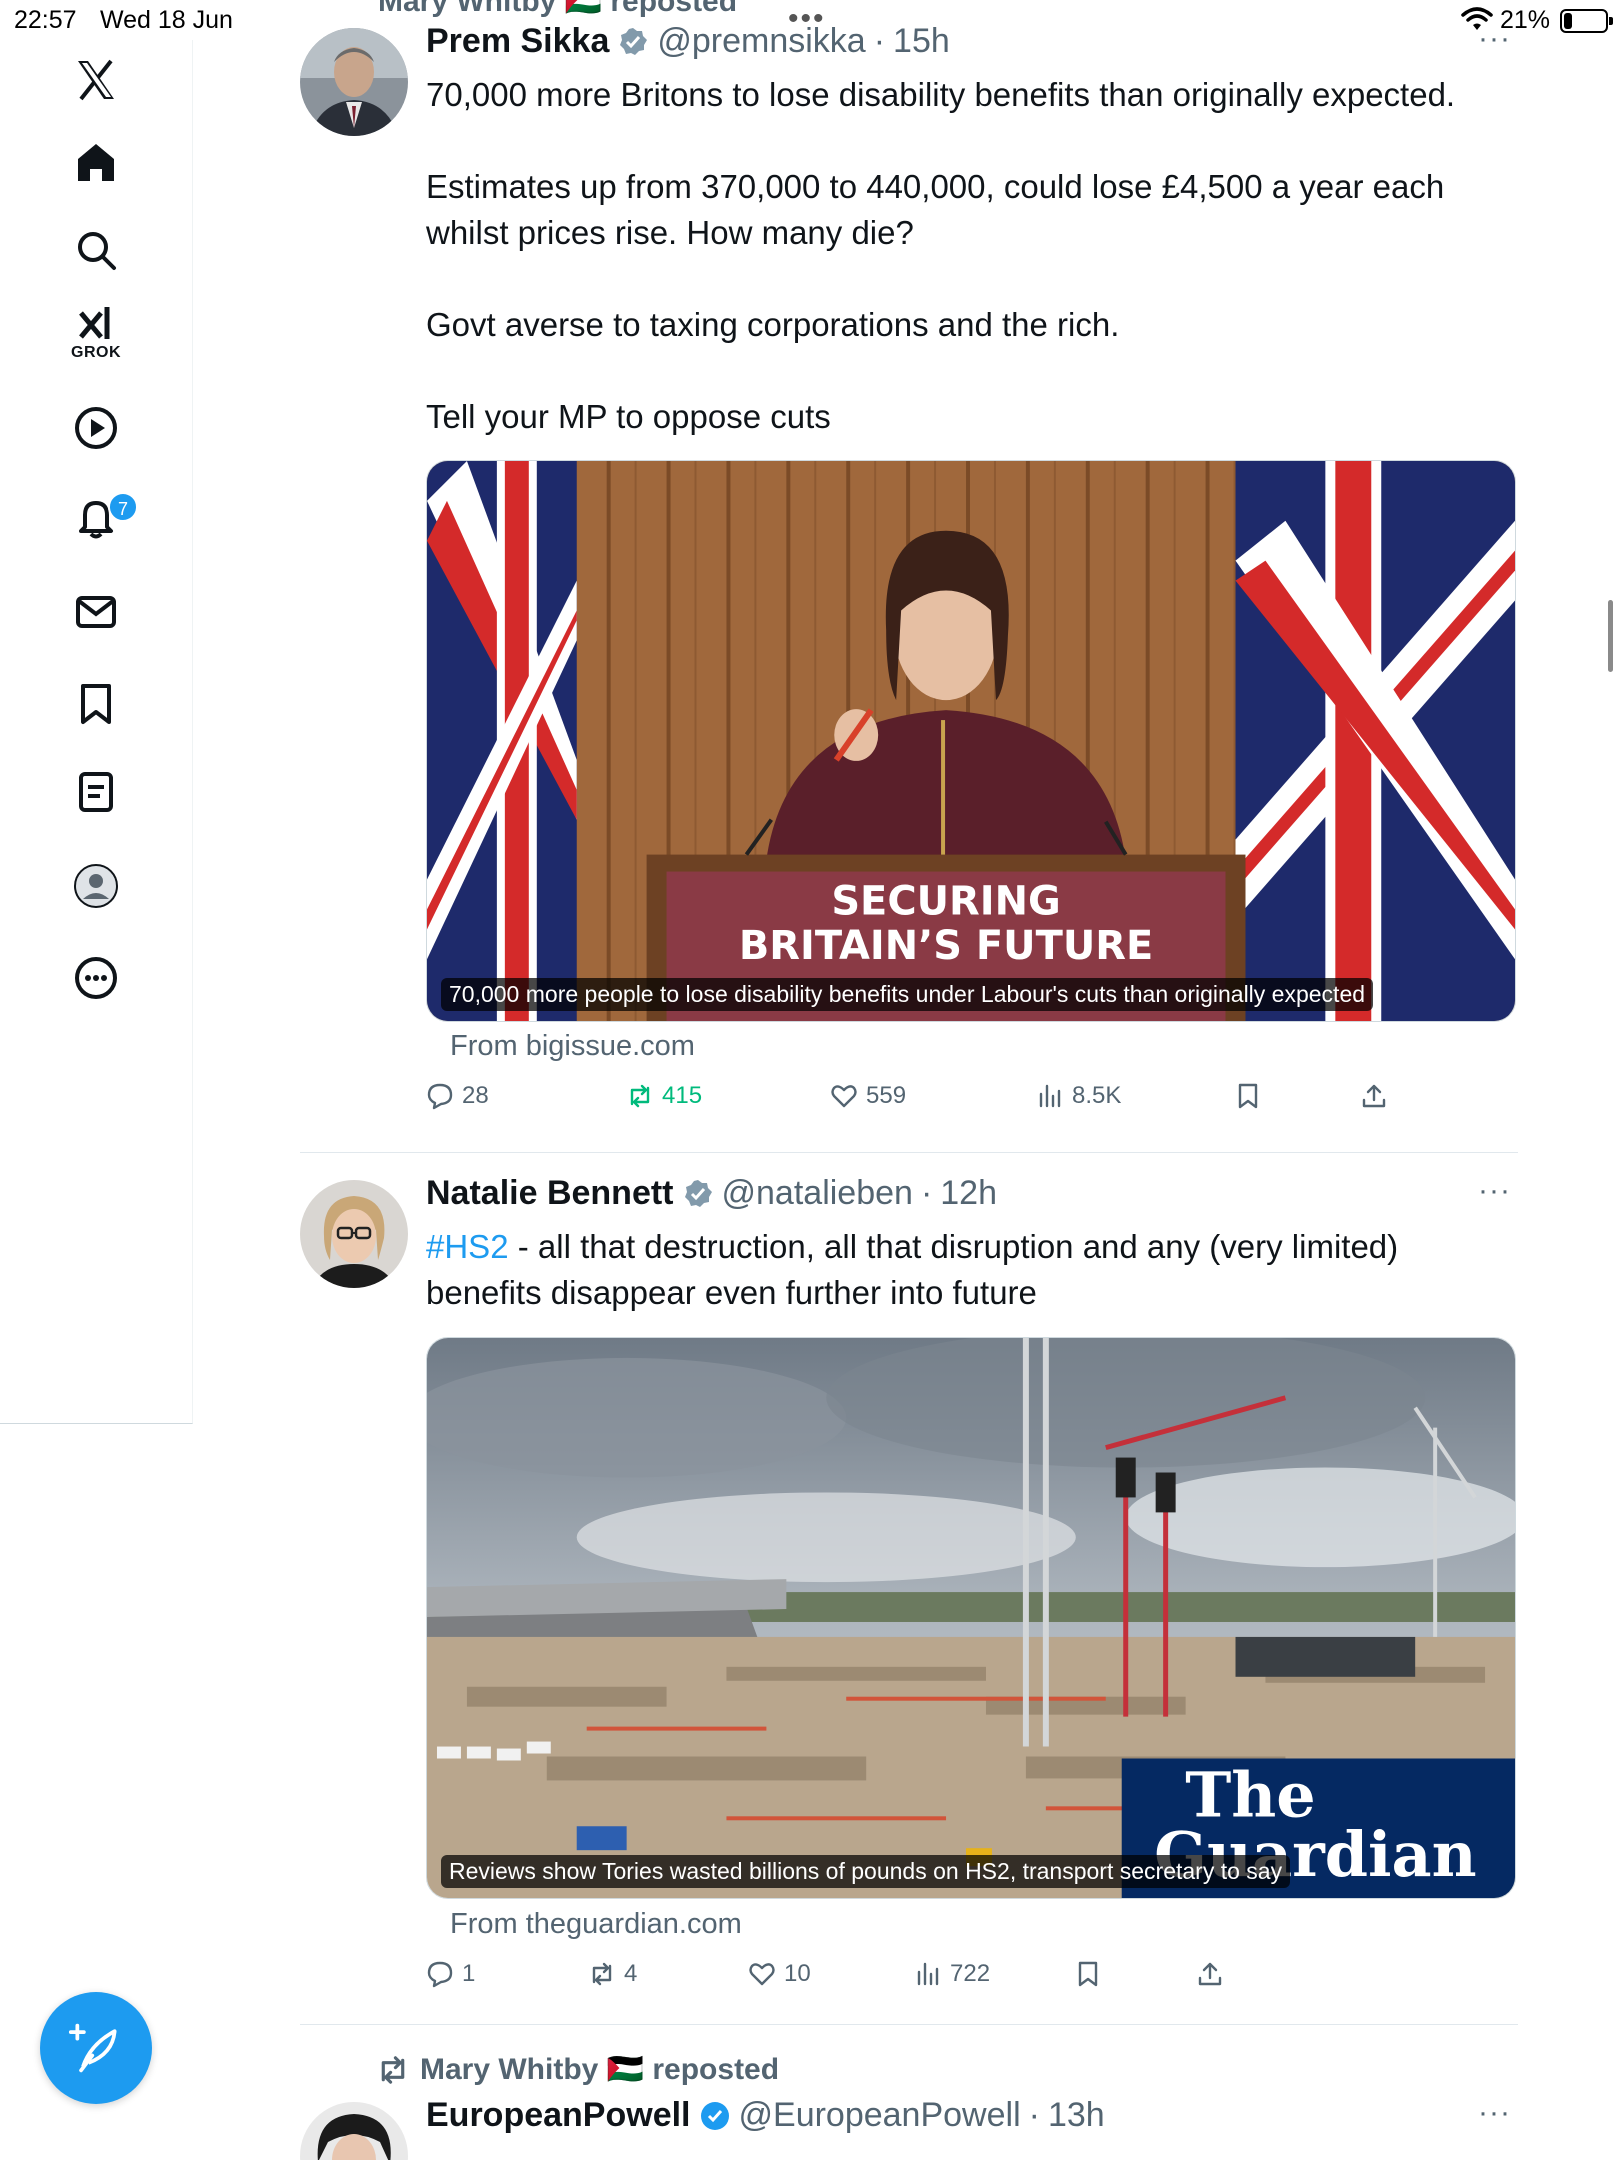  I want to click on reply-count: 1, so click(469, 1973).